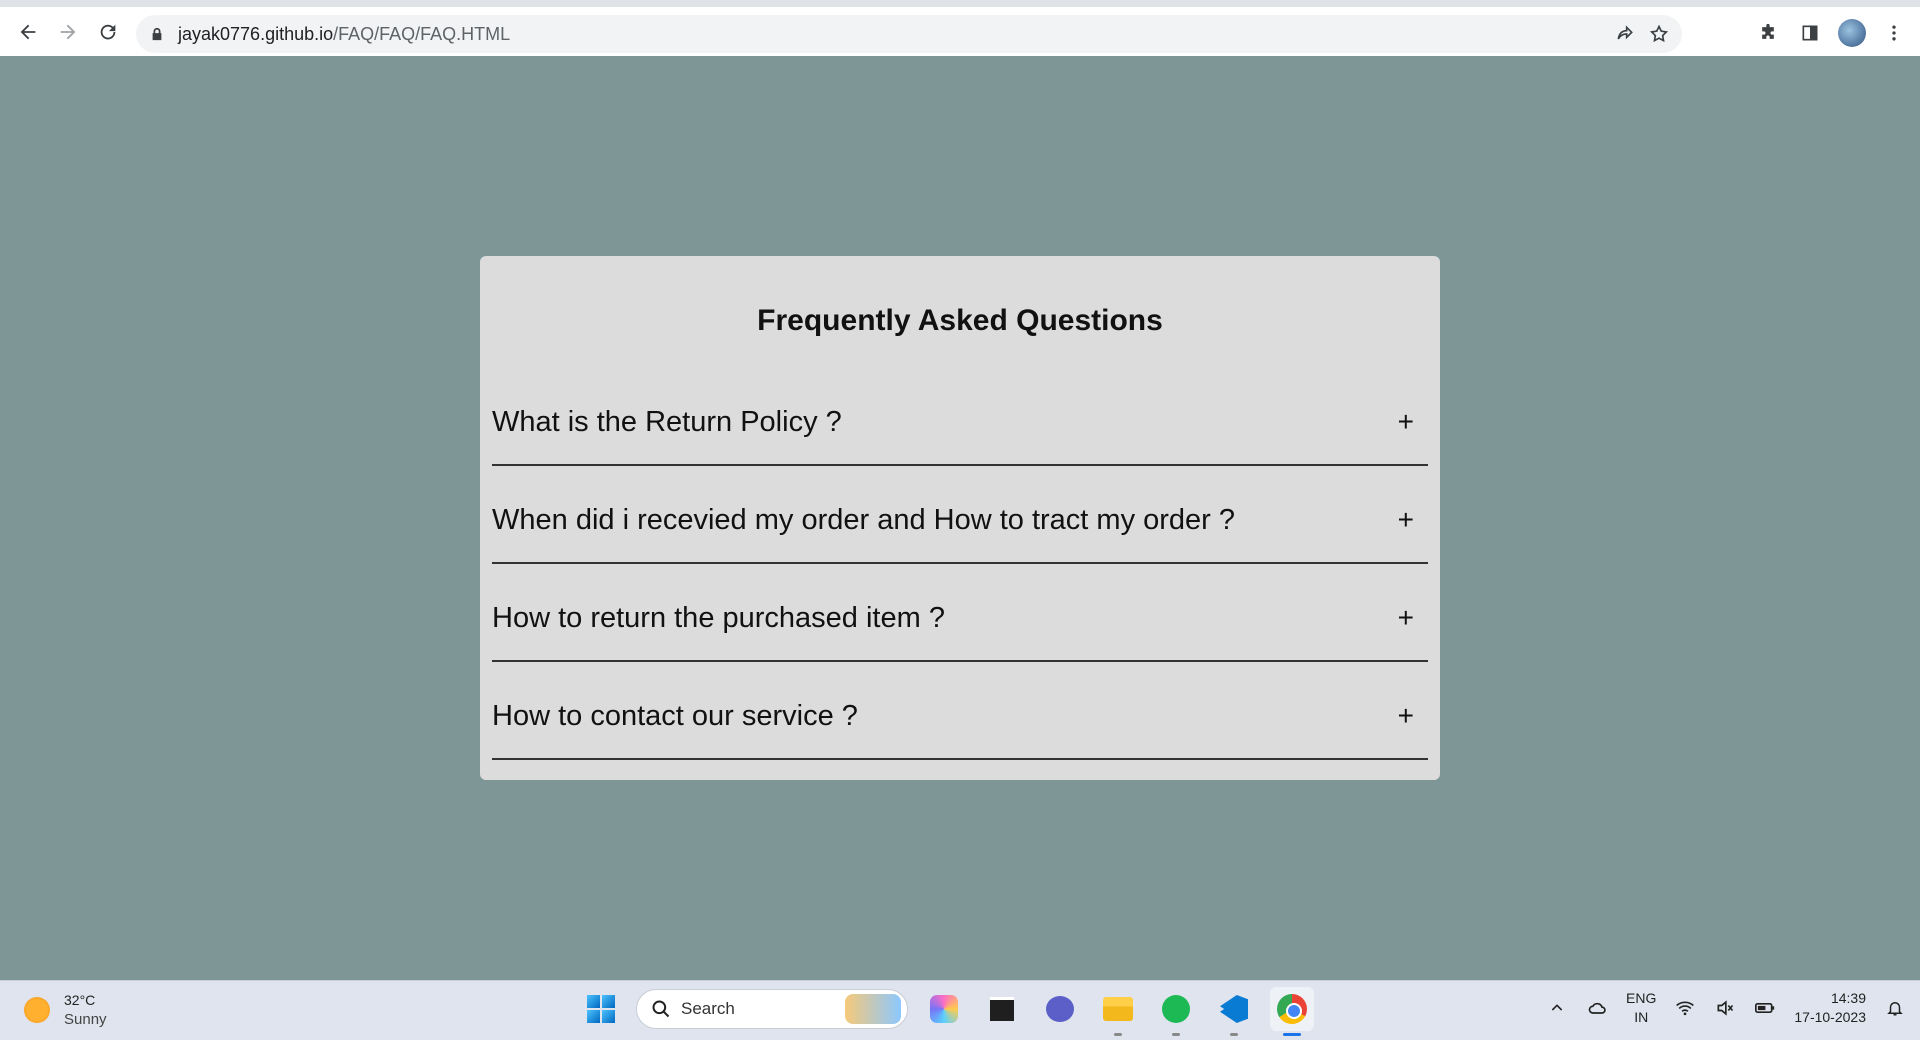 The image size is (1920, 1040). Describe the element at coordinates (65, 1010) in the screenshot. I see `weather-widget: 32°C Sunny` at that location.